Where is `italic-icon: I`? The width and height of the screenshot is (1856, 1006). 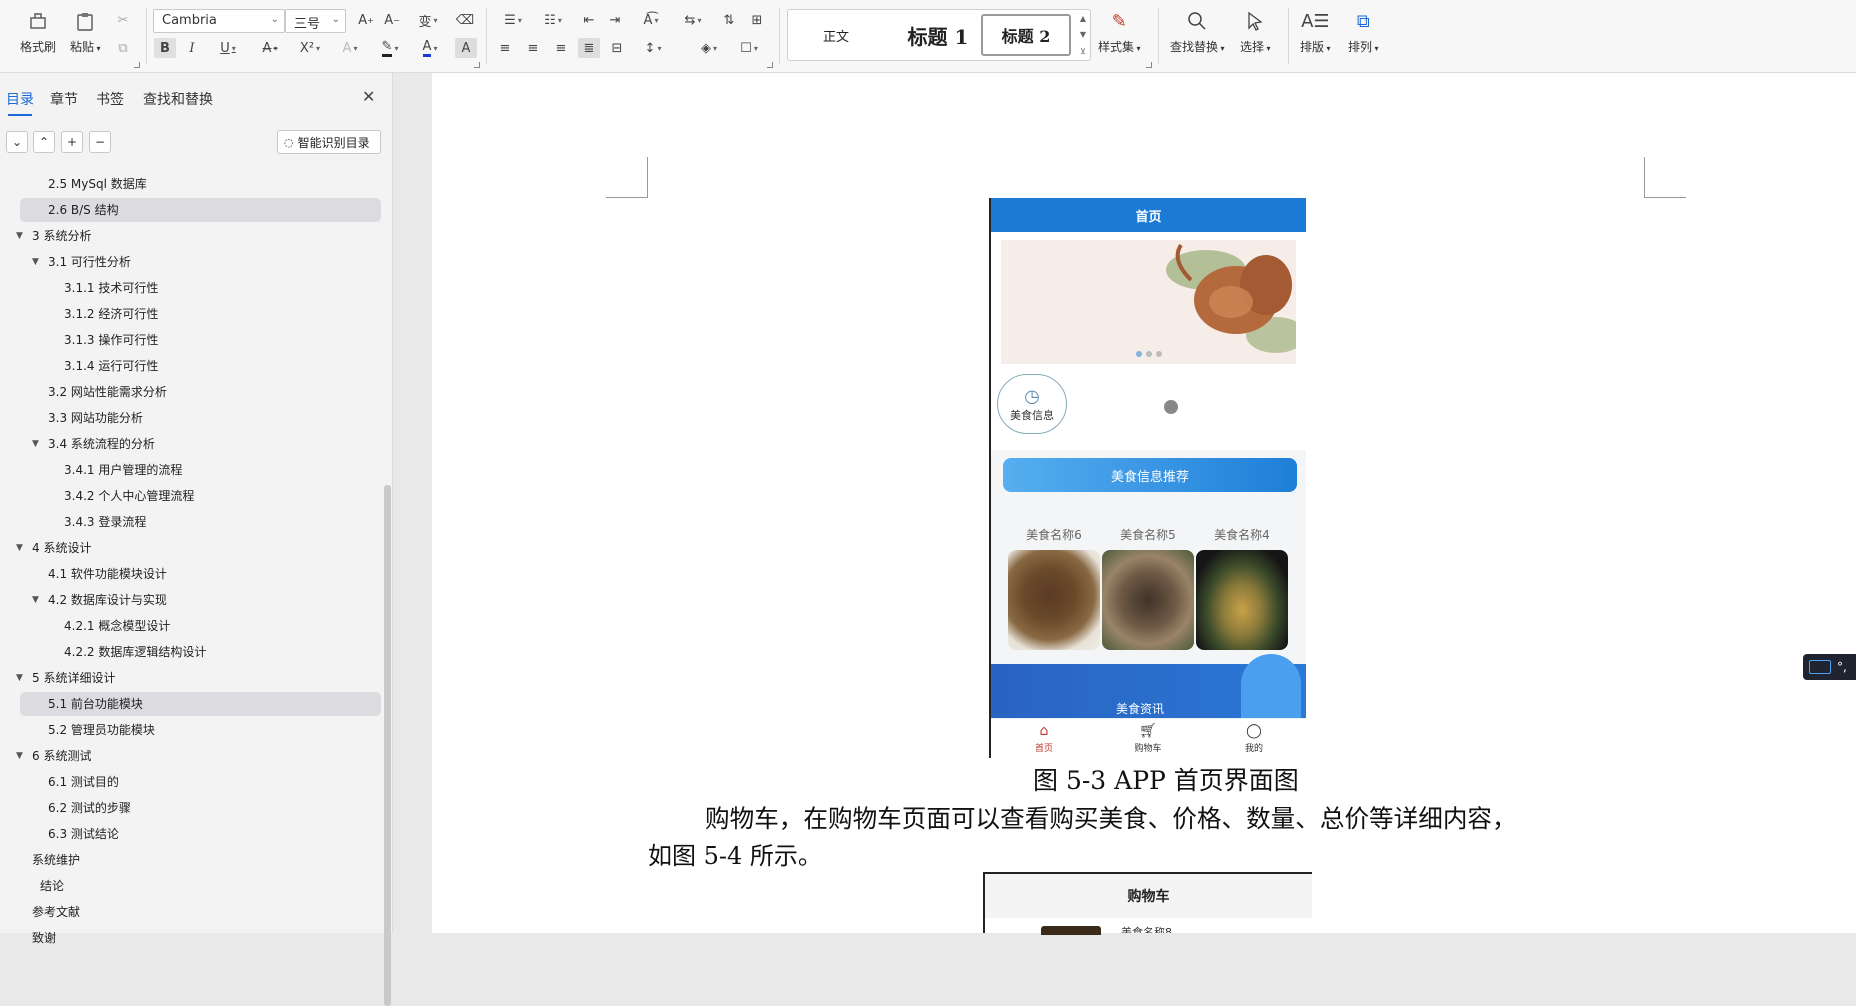 italic-icon: I is located at coordinates (192, 48).